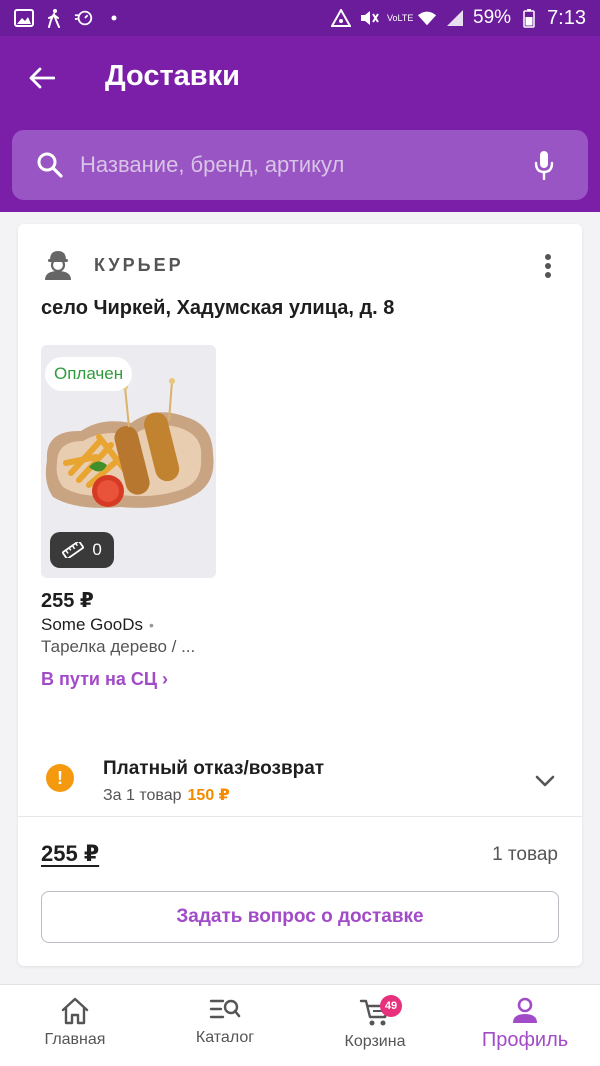 The image size is (600, 1066). I want to click on tracking-status-link: В пути на СЦ ›, so click(104, 679).